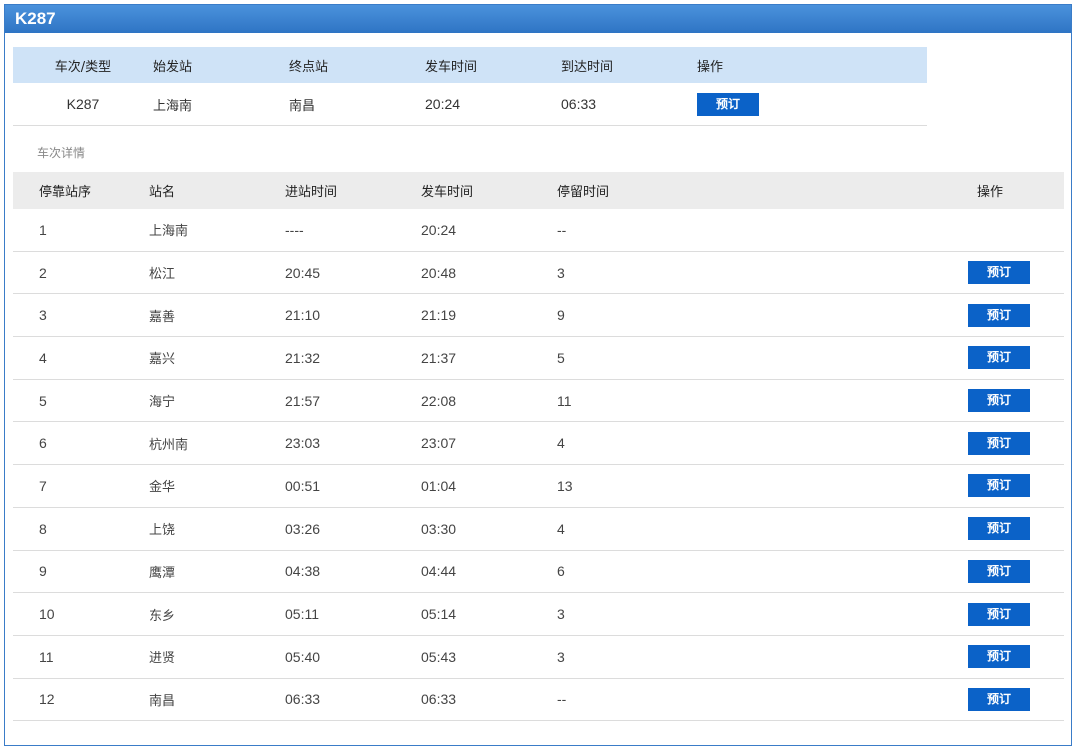 The image size is (1080, 756). What do you see at coordinates (162, 573) in the screenshot?
I see `stop-station: 鹰潭` at bounding box center [162, 573].